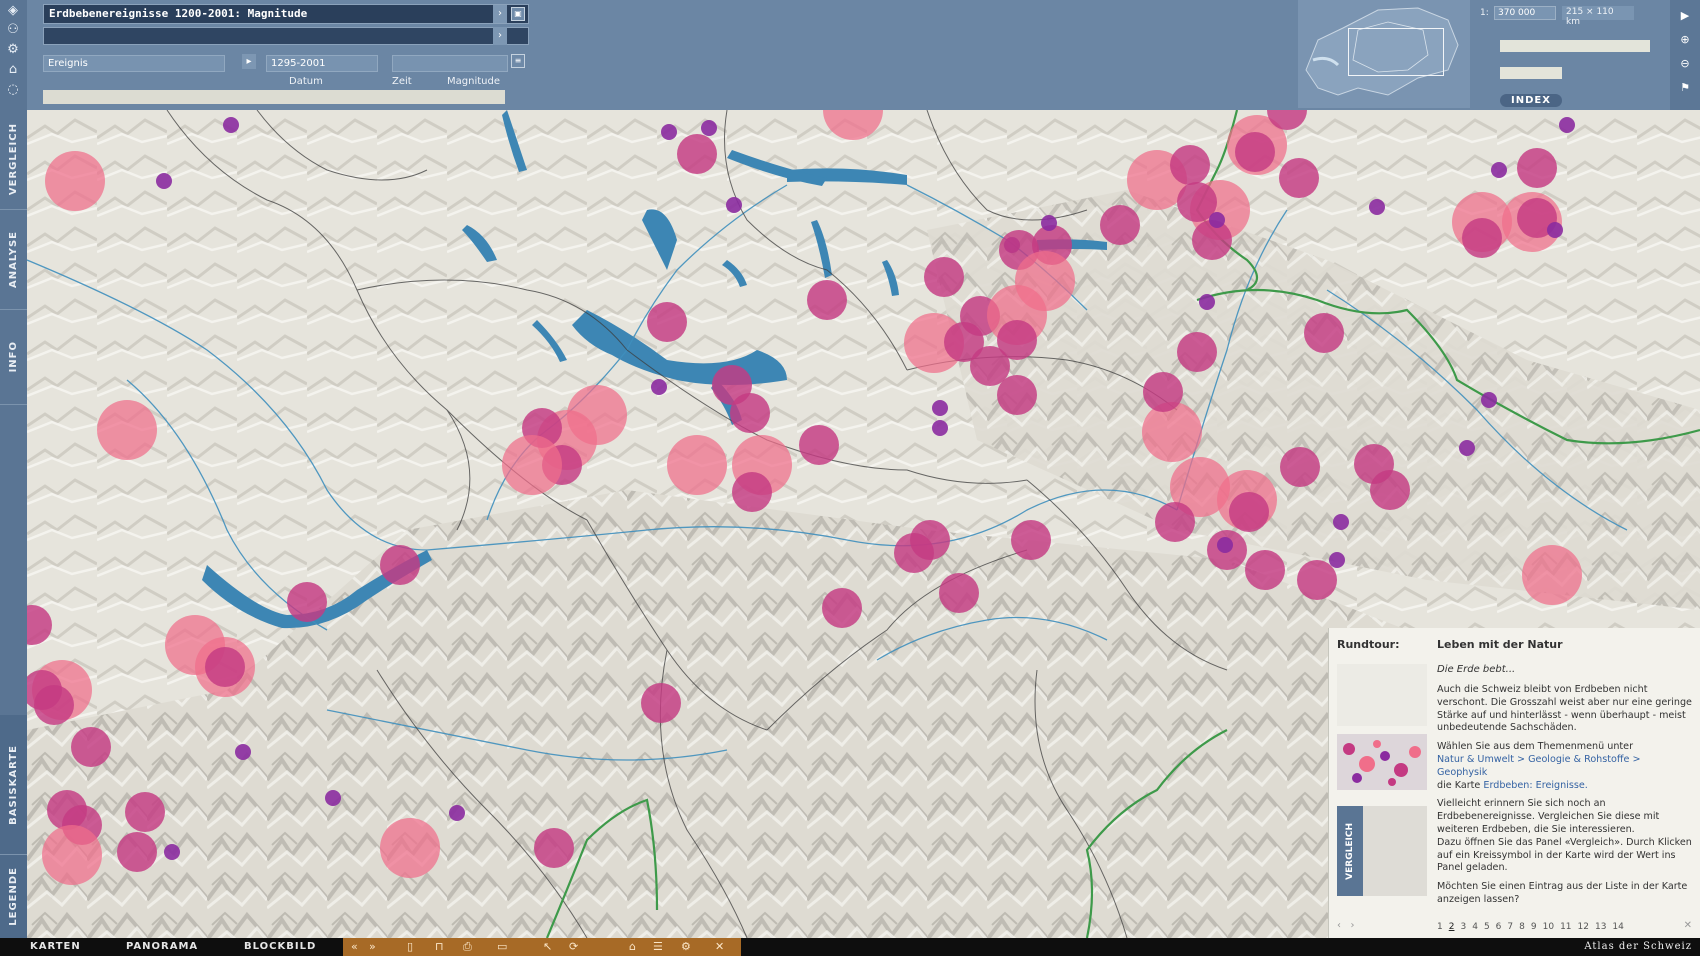 This screenshot has height=956, width=1700. I want to click on page-link: 11, so click(1565, 927).